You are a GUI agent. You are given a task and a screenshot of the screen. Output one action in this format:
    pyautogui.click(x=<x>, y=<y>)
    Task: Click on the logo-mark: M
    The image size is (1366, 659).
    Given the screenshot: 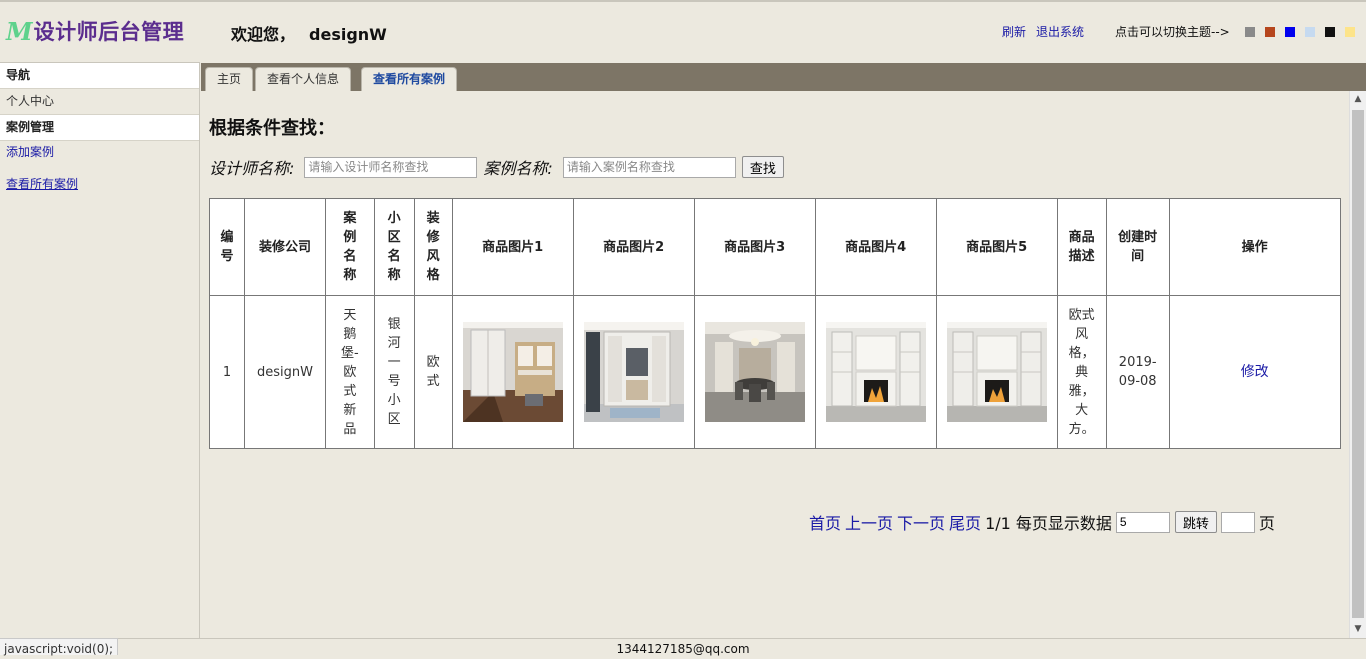 What is the action you would take?
    pyautogui.click(x=19, y=31)
    